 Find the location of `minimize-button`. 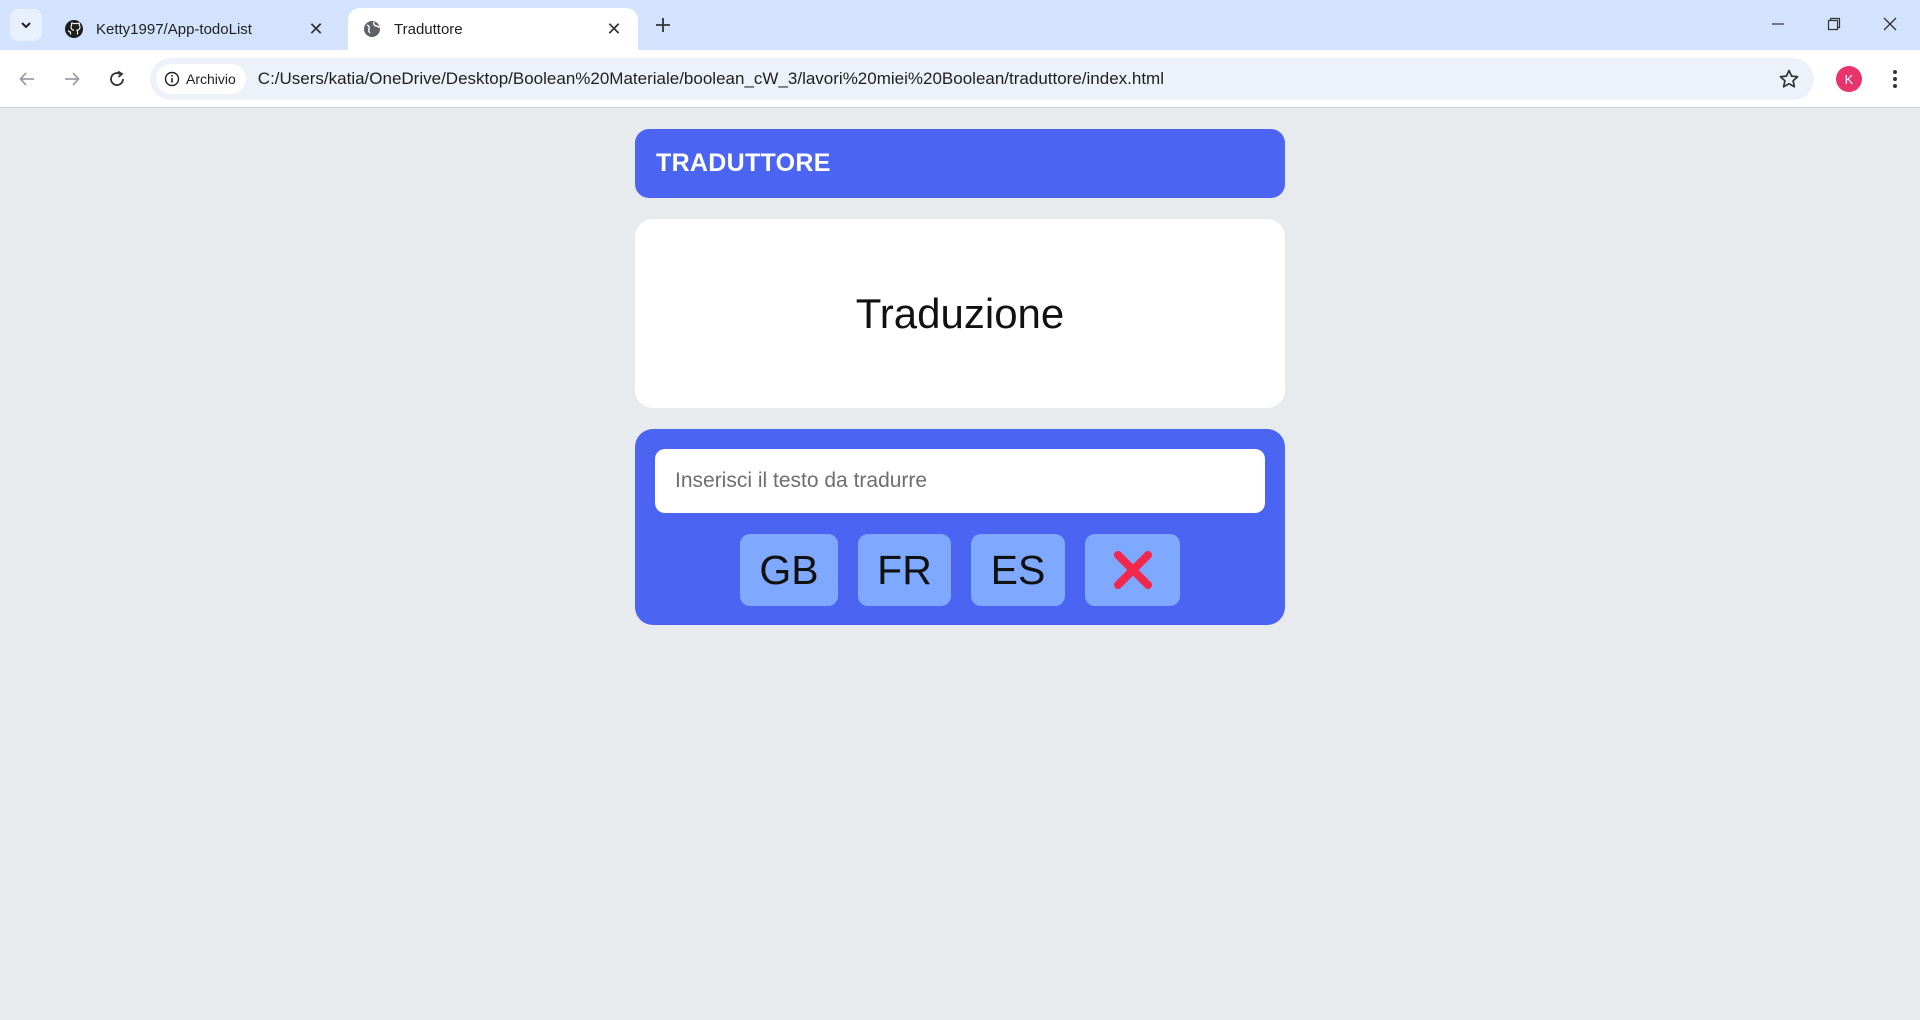

minimize-button is located at coordinates (1778, 24).